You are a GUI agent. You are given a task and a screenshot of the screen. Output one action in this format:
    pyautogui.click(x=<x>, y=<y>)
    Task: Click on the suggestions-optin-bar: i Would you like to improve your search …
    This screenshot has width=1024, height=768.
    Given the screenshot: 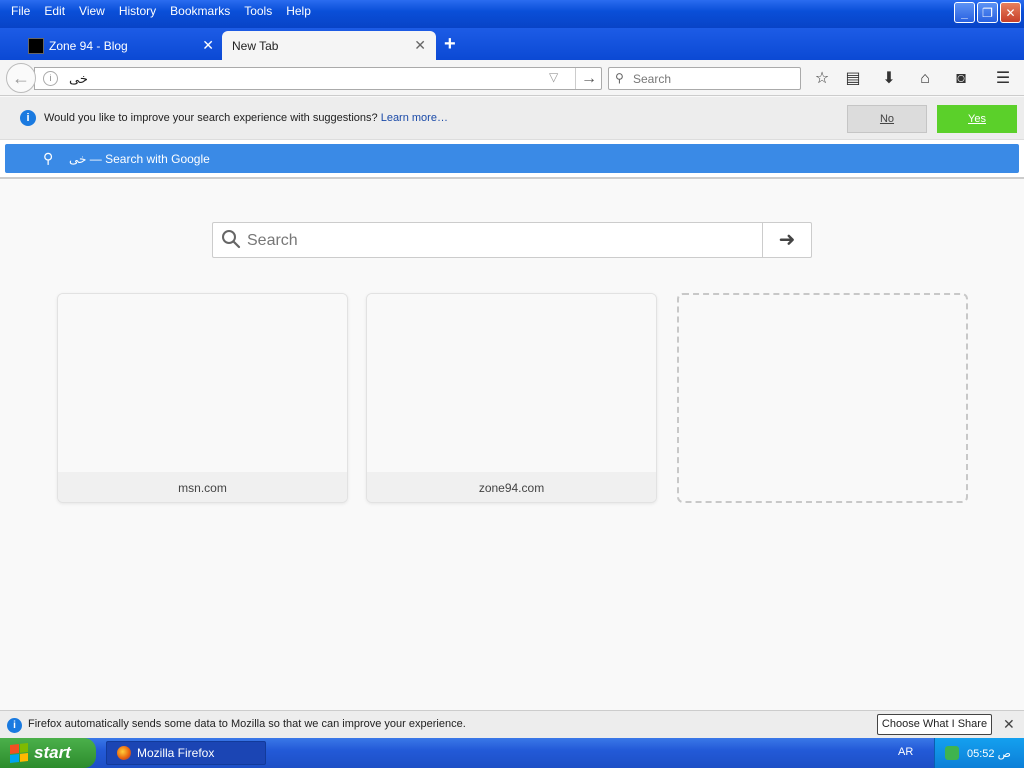 What is the action you would take?
    pyautogui.click(x=512, y=118)
    